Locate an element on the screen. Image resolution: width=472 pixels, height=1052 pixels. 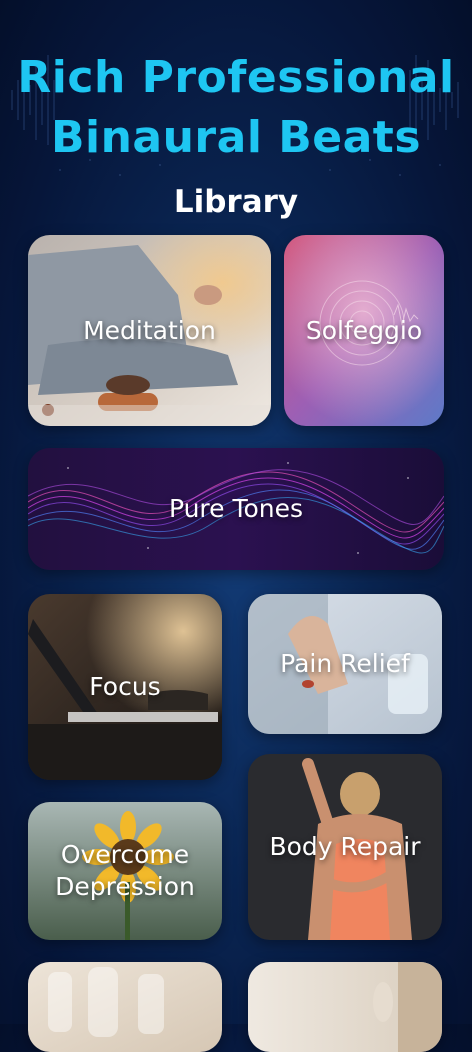
headline-line-1: Rich Professional is located at coordinates (236, 77).